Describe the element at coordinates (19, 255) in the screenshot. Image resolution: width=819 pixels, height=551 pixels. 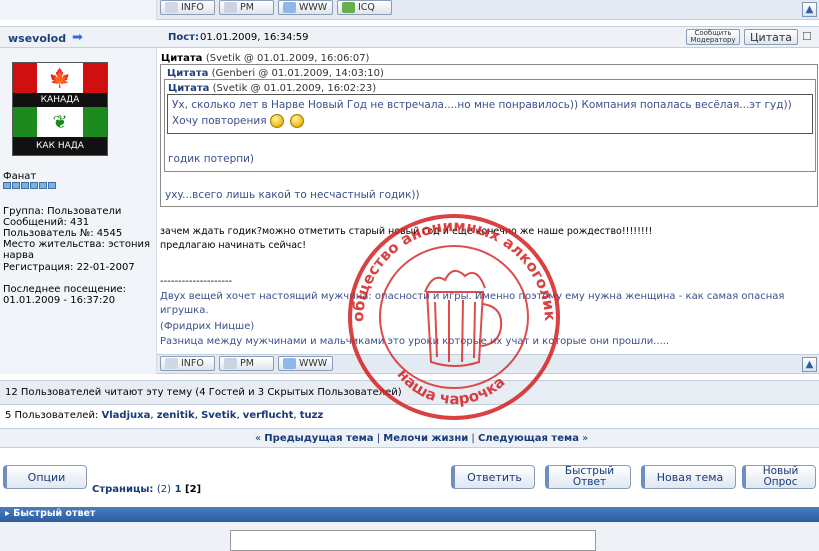
I see `user-location-2: нарва` at that location.